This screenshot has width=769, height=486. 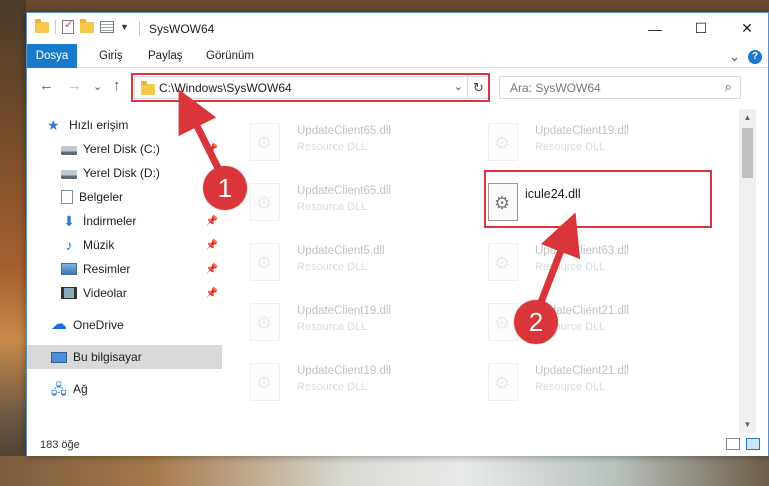 What do you see at coordinates (165, 56) in the screenshot?
I see `tab-share: Paylaş` at bounding box center [165, 56].